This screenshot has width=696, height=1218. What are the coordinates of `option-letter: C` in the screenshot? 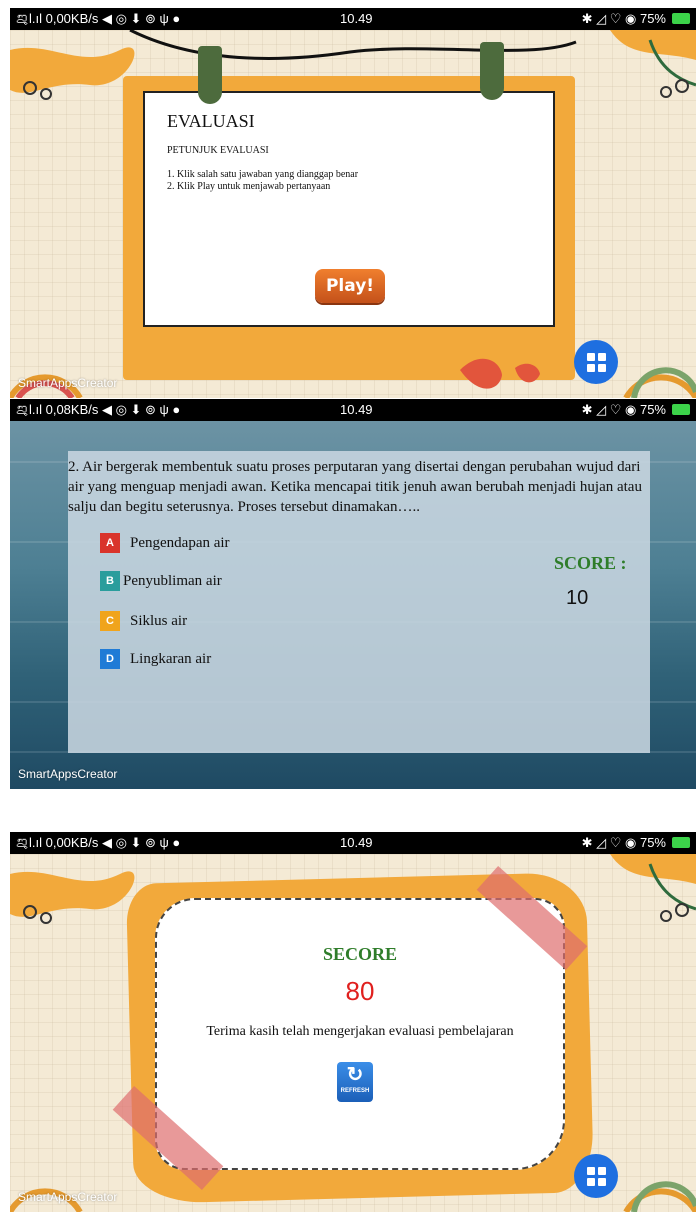 It's located at (110, 621).